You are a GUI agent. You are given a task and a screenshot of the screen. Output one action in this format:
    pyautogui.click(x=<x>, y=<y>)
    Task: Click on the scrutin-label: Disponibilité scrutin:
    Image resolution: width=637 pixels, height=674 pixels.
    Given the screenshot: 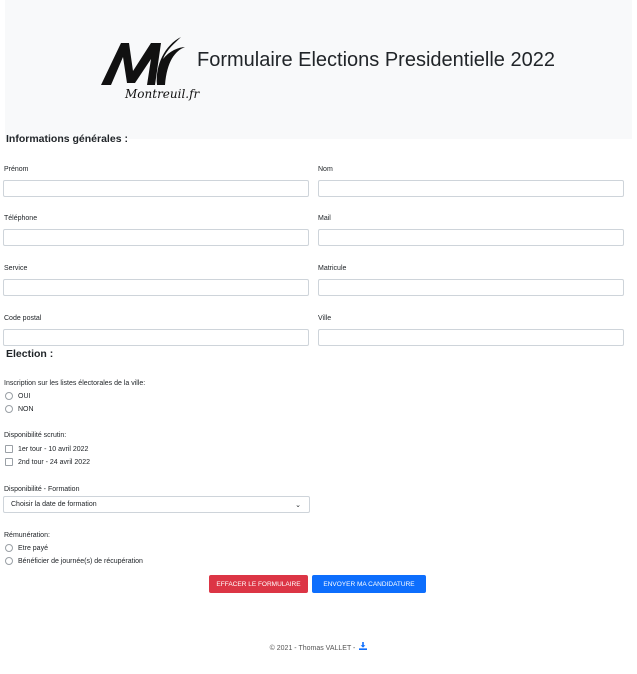 What is the action you would take?
    pyautogui.click(x=35, y=435)
    